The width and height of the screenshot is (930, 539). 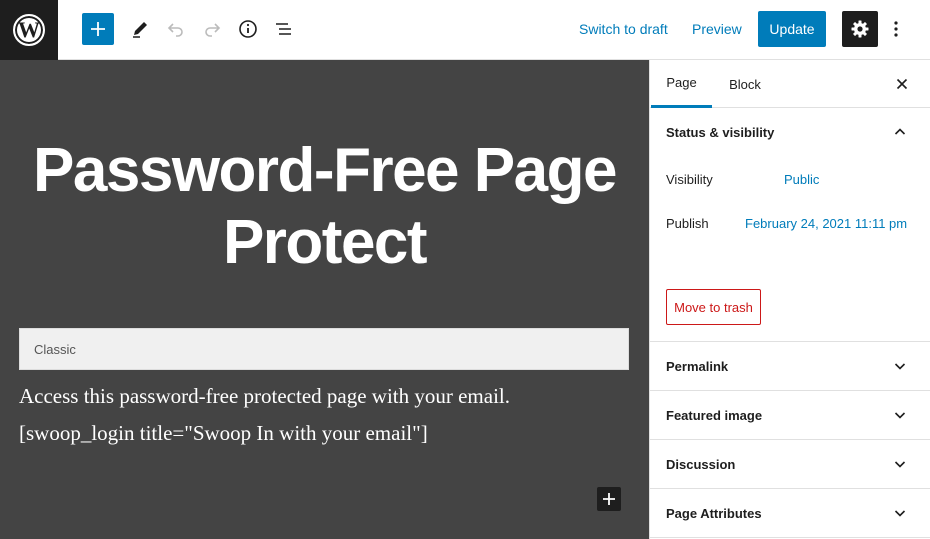 I want to click on close-sidebar-button, so click(x=902, y=84).